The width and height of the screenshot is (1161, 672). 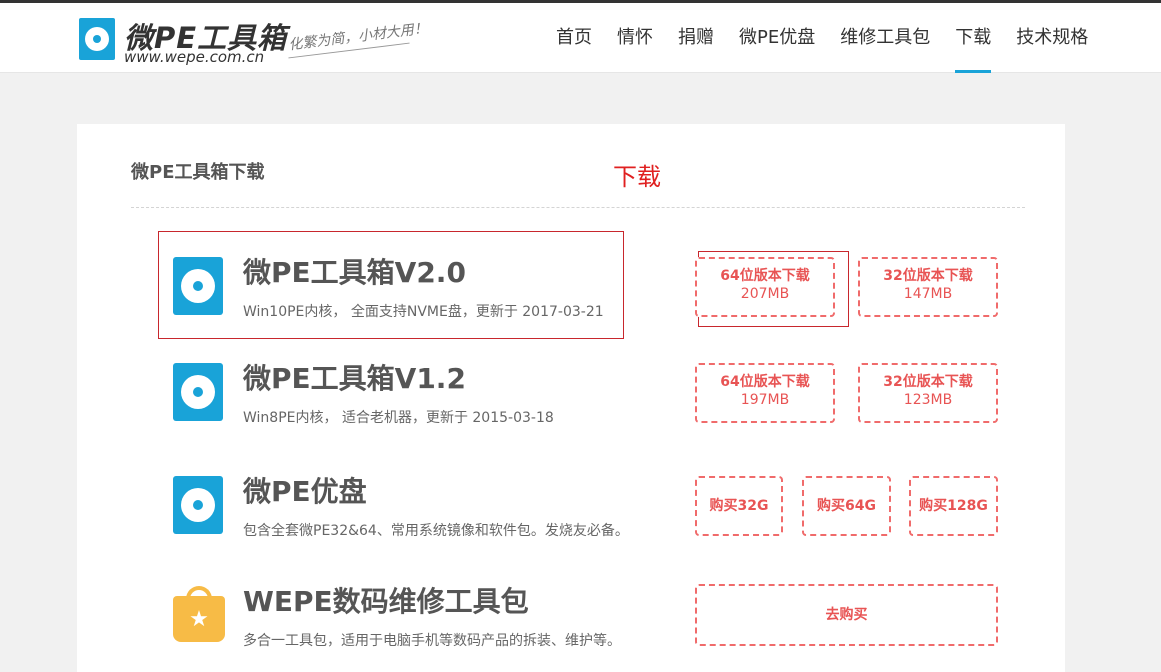 I want to click on buy-64g-button: 购买64G, so click(x=846, y=506).